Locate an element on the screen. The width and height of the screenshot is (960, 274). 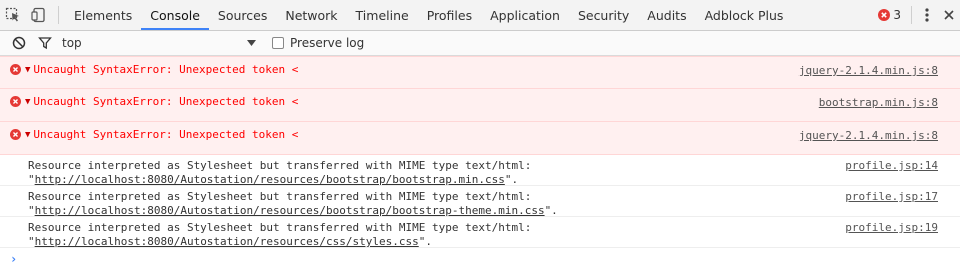
tab-network: Network is located at coordinates (311, 15).